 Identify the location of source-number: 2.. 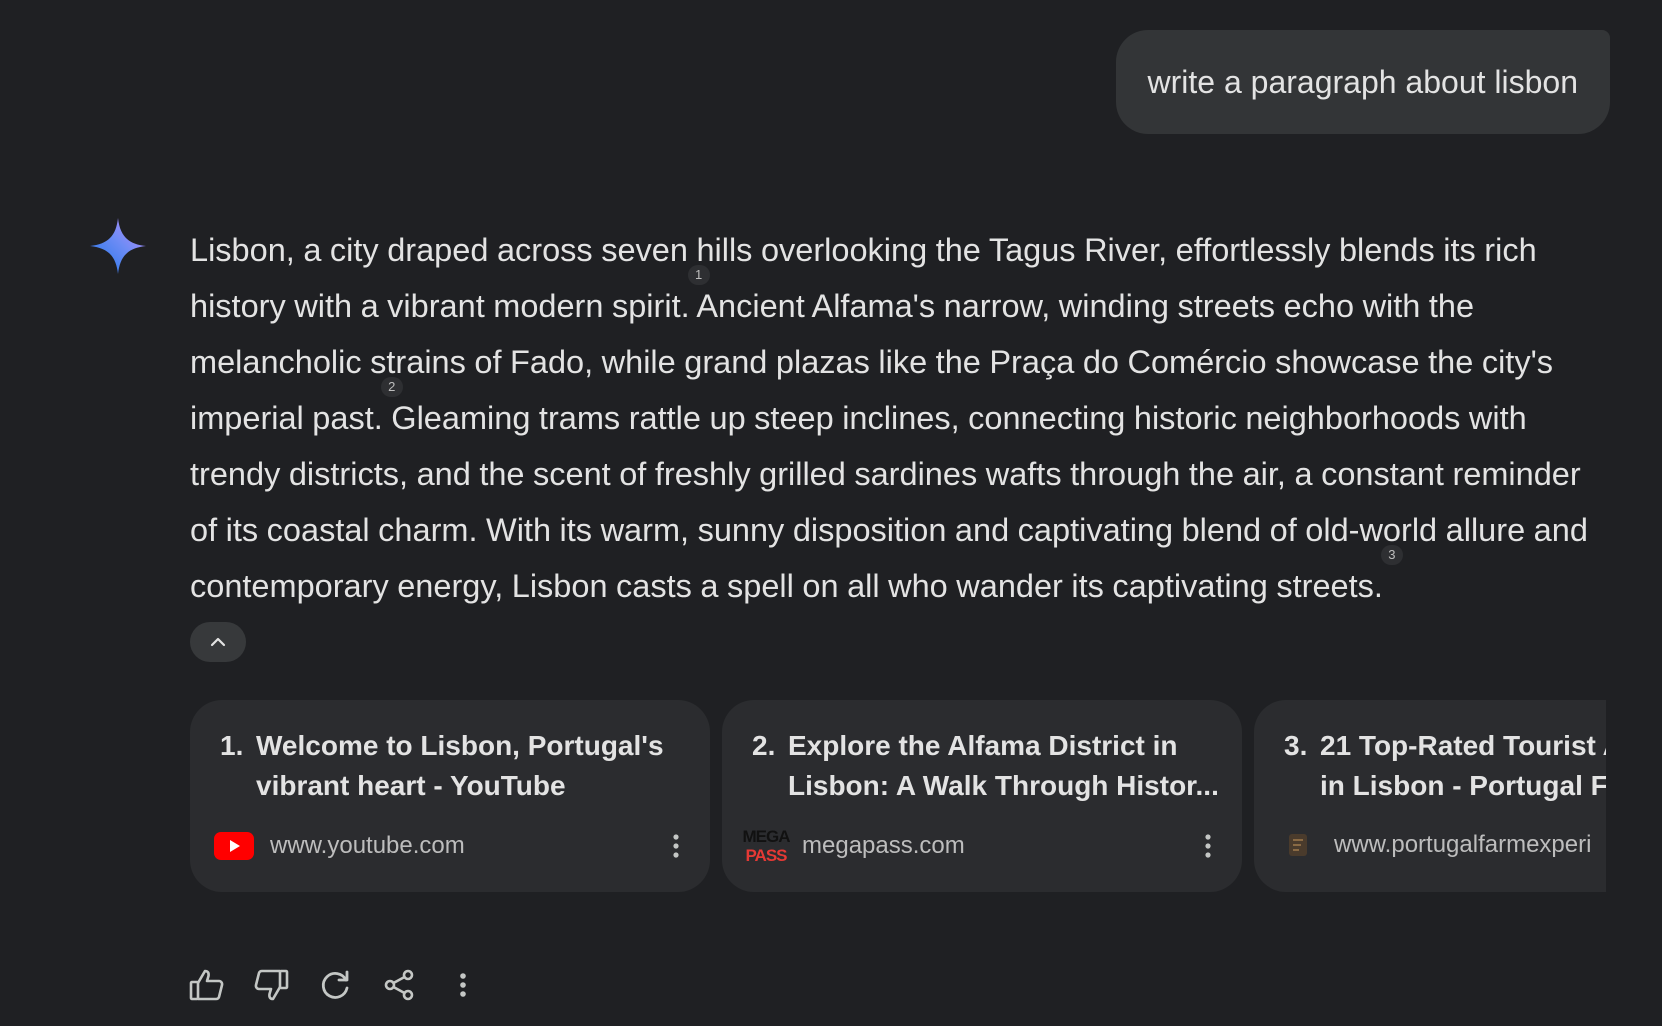
(764, 745).